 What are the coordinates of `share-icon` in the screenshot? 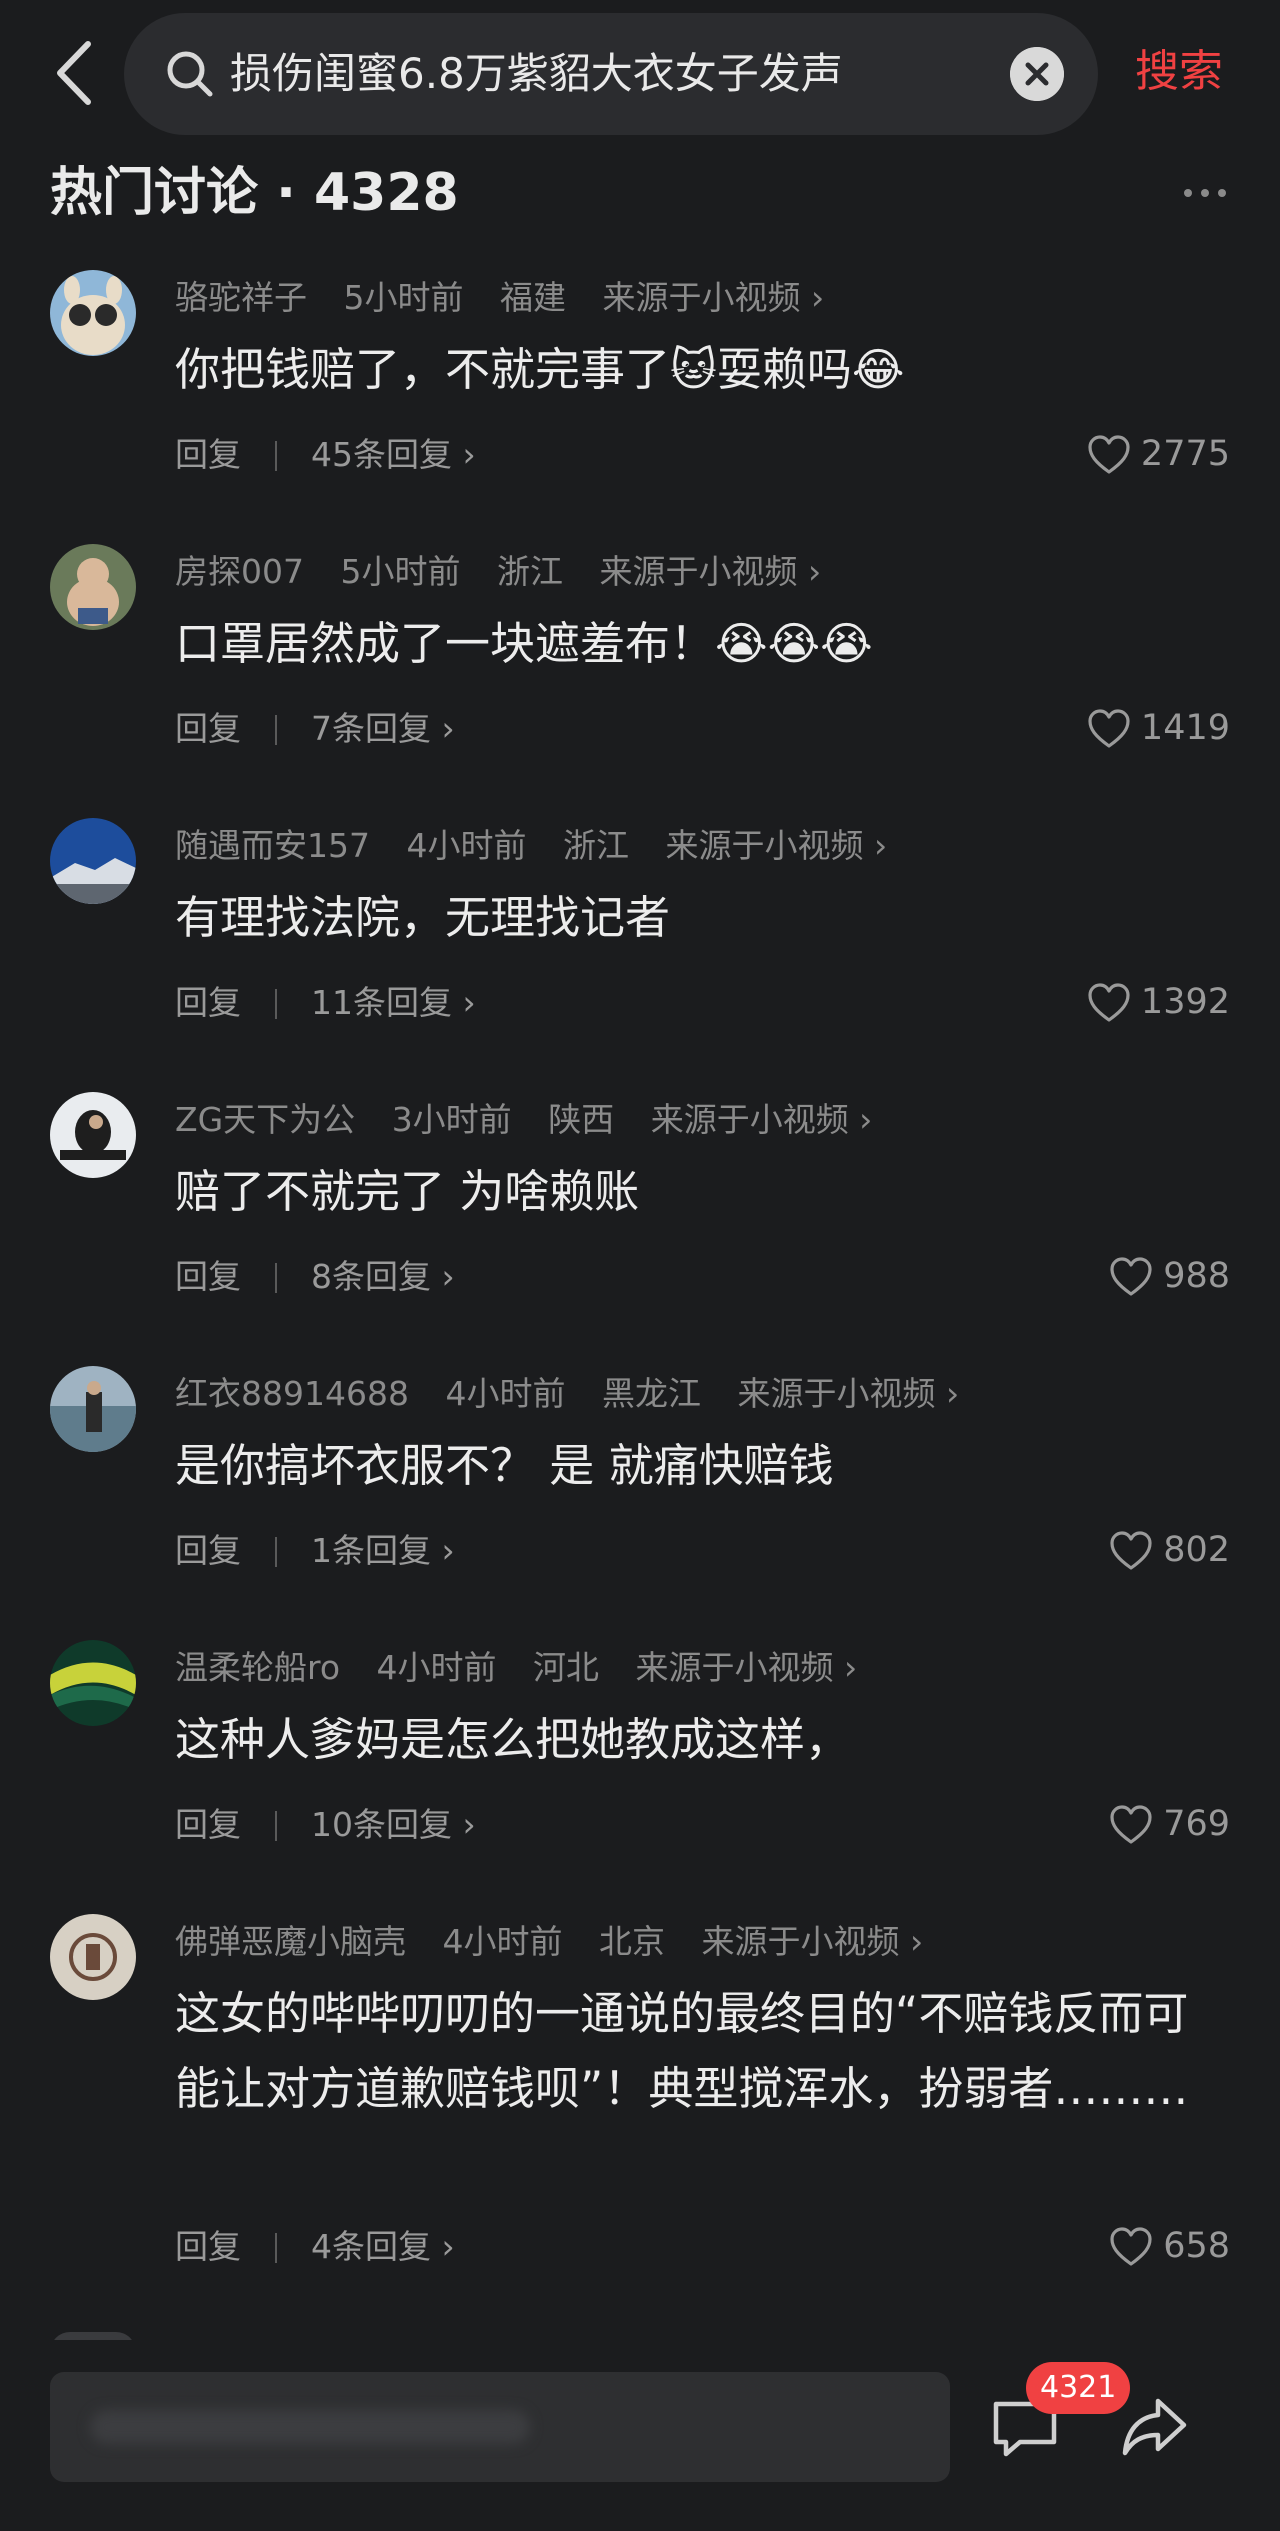 It's located at (1155, 2427).